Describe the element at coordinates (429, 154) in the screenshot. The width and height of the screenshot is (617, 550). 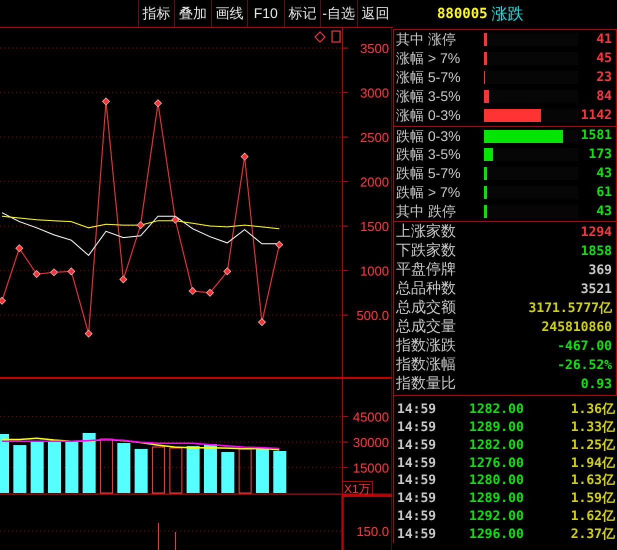
I see `range-label: 跌幅 3-5%` at that location.